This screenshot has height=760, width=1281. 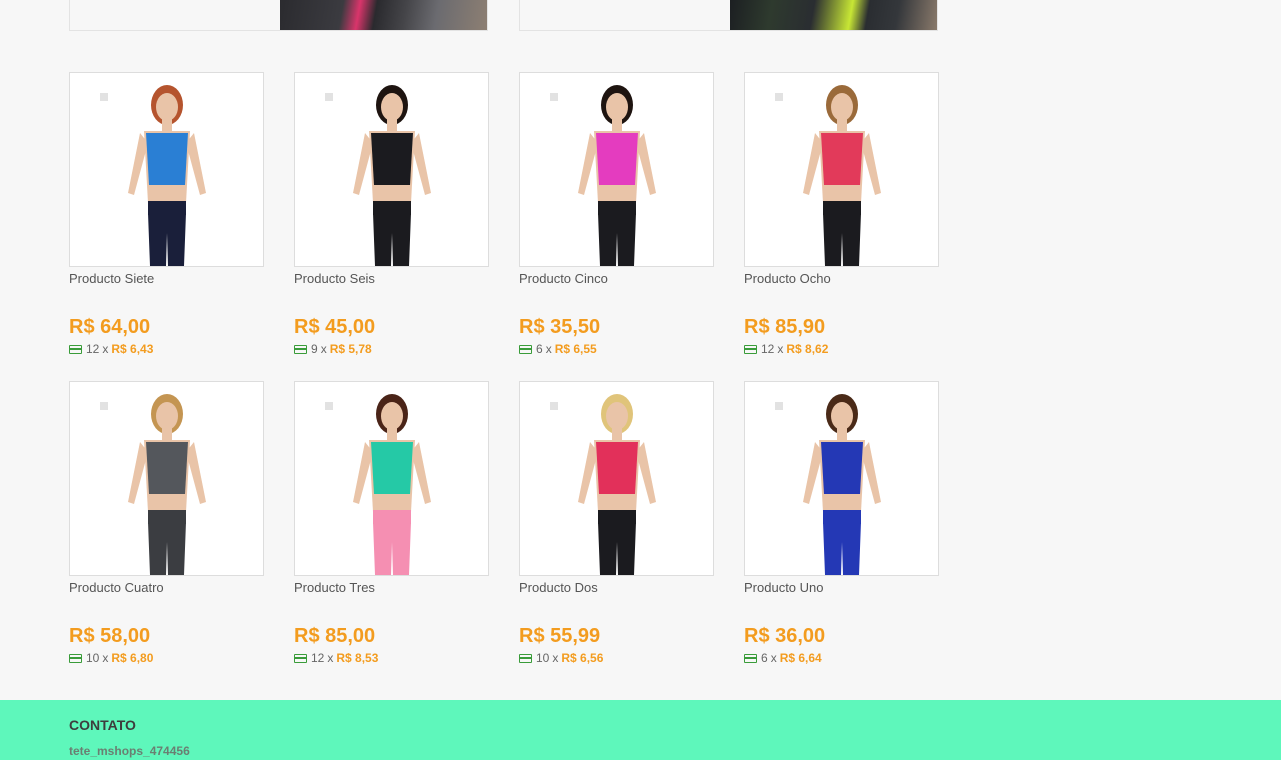 I want to click on product-name: Producto Ocho, so click(x=841, y=280).